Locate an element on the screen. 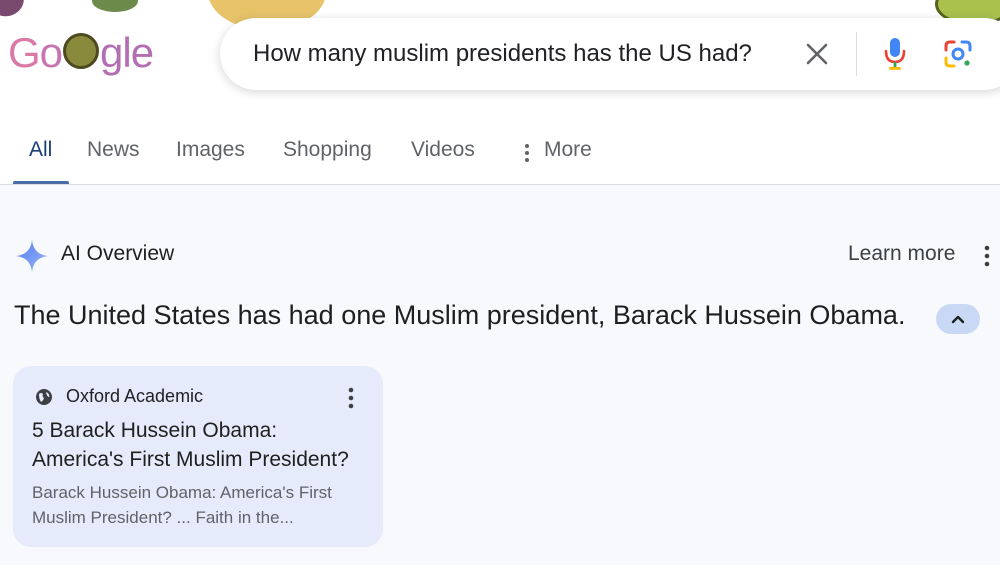 The height and width of the screenshot is (565, 1000). google-doodle-logo: Go gle is located at coordinates (81, 52).